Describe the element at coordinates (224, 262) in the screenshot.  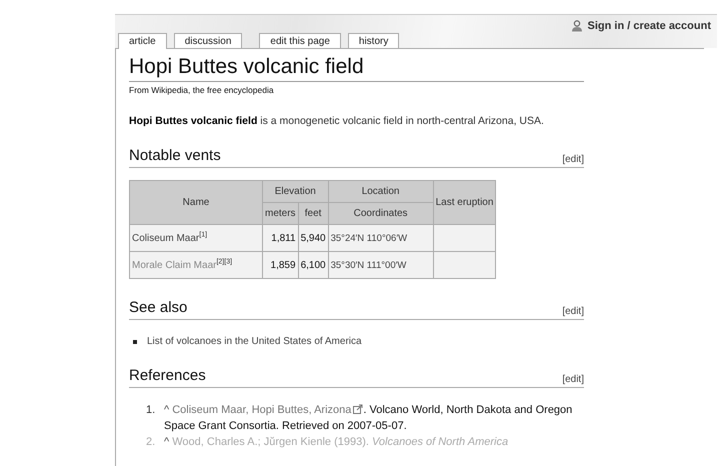
I see `reference-mark: [2][3]` at that location.